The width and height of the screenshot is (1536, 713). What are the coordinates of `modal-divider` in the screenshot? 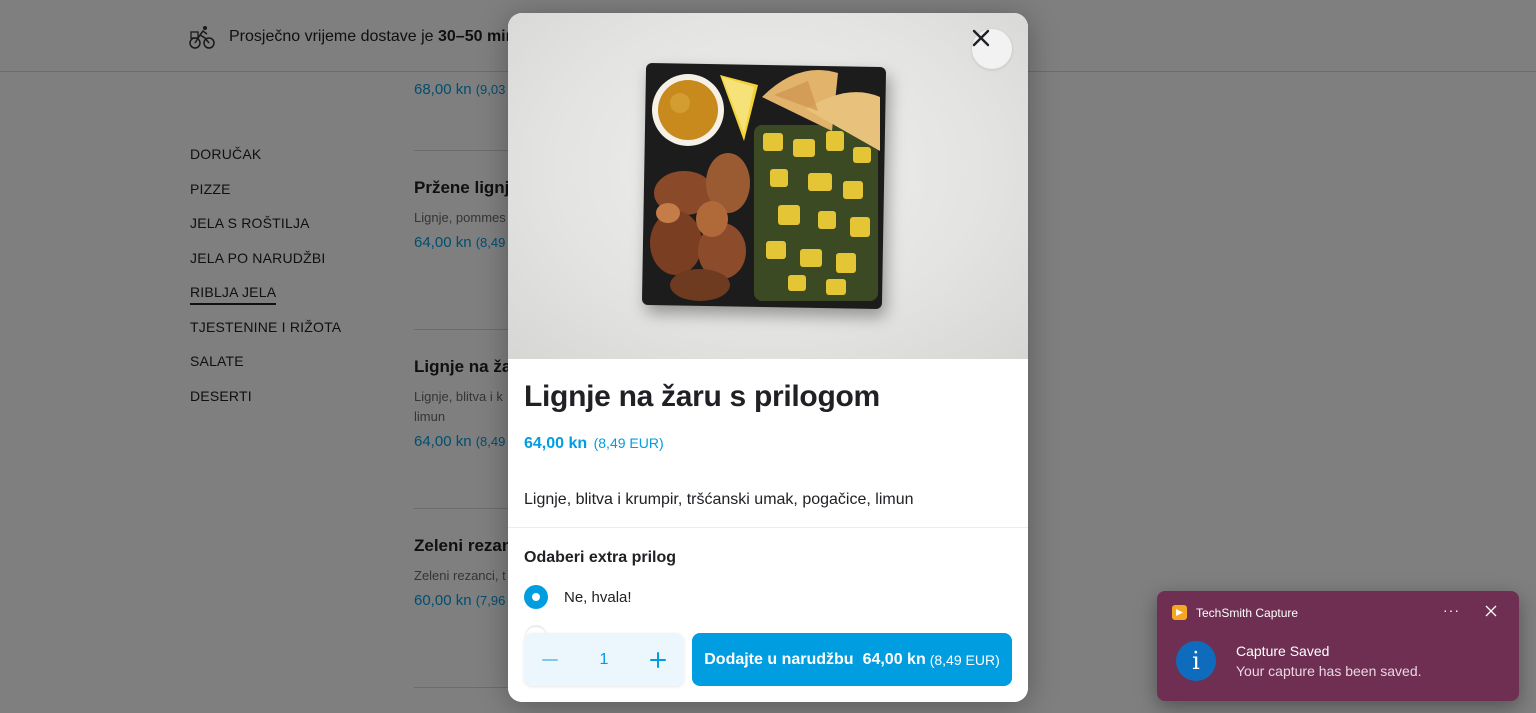 It's located at (768, 527).